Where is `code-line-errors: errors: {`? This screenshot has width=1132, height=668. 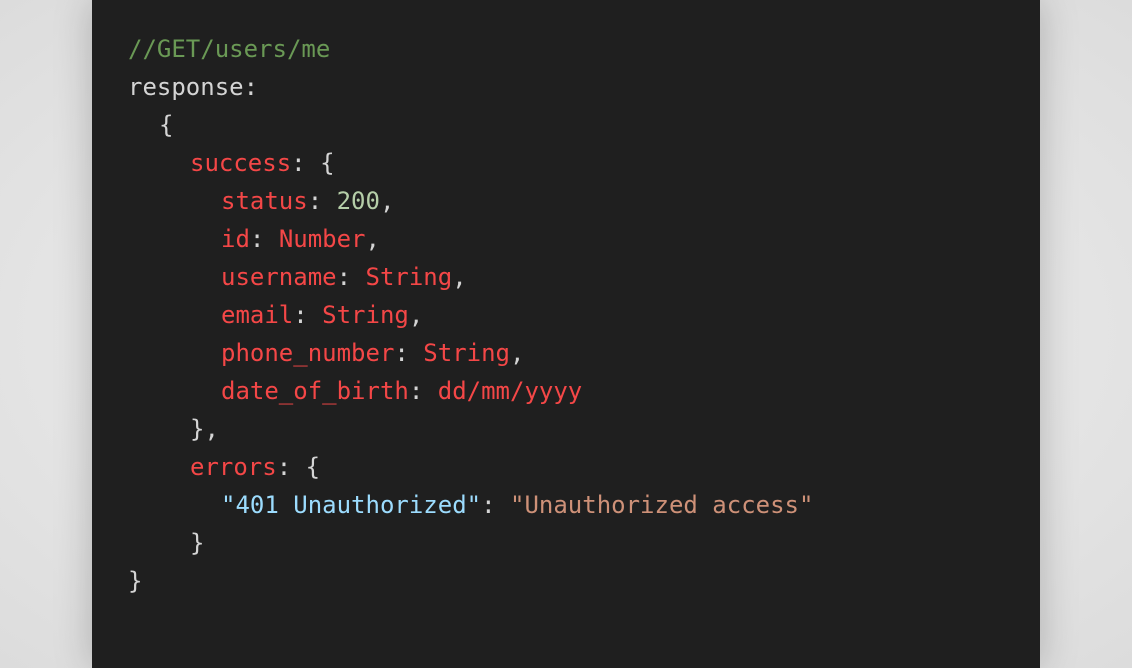 code-line-errors: errors: { is located at coordinates (584, 467).